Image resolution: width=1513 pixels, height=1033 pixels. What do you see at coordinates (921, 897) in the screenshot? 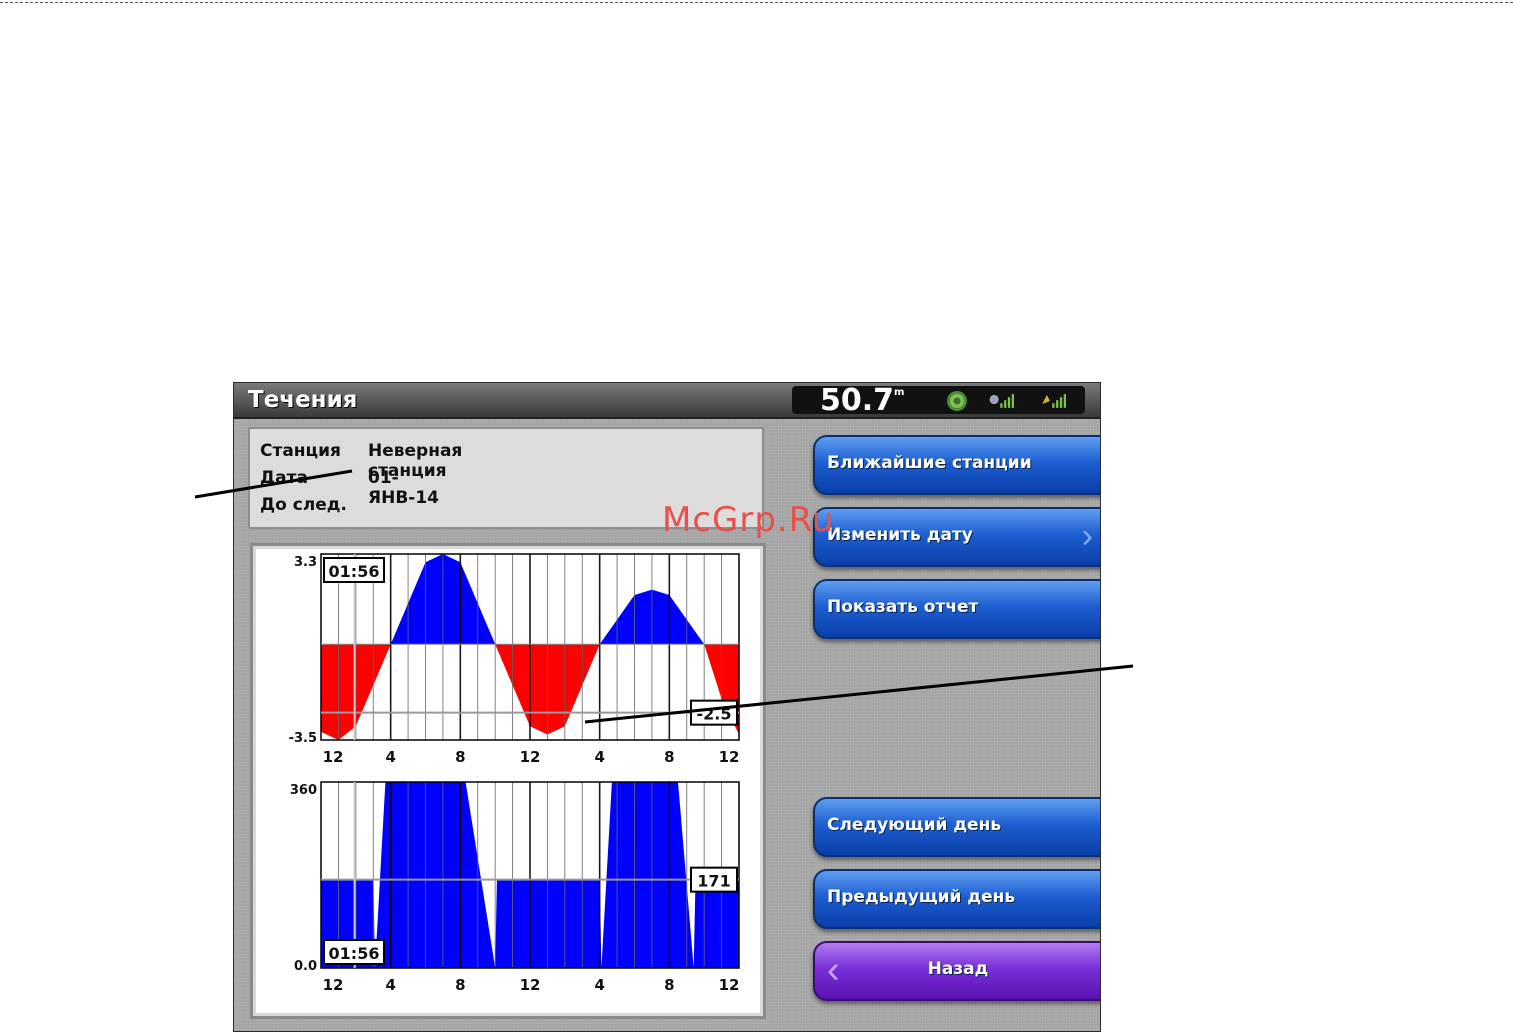
I see `previous-day-label: Предыдущий день` at bounding box center [921, 897].